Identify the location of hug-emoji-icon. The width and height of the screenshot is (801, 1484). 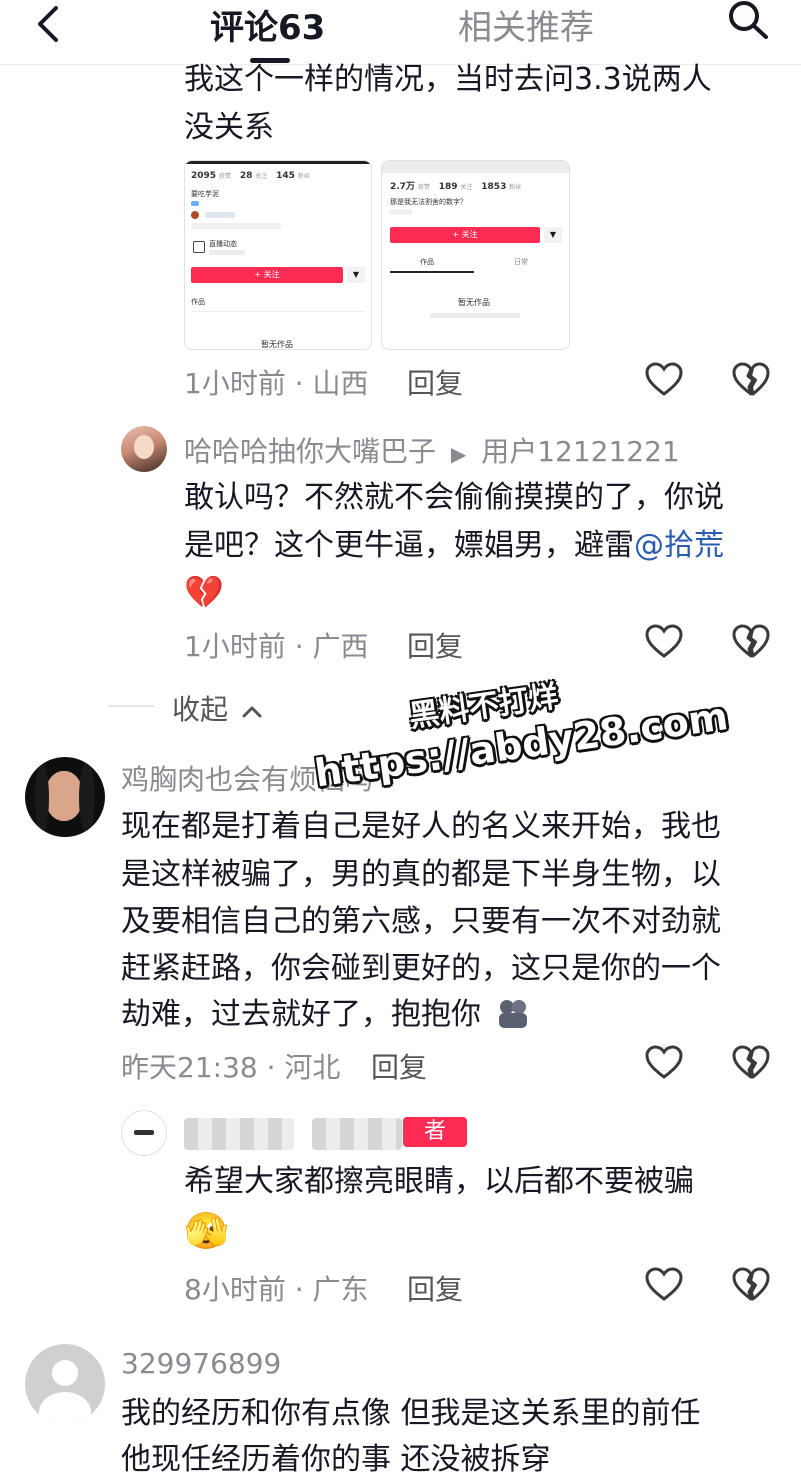
(512, 1014).